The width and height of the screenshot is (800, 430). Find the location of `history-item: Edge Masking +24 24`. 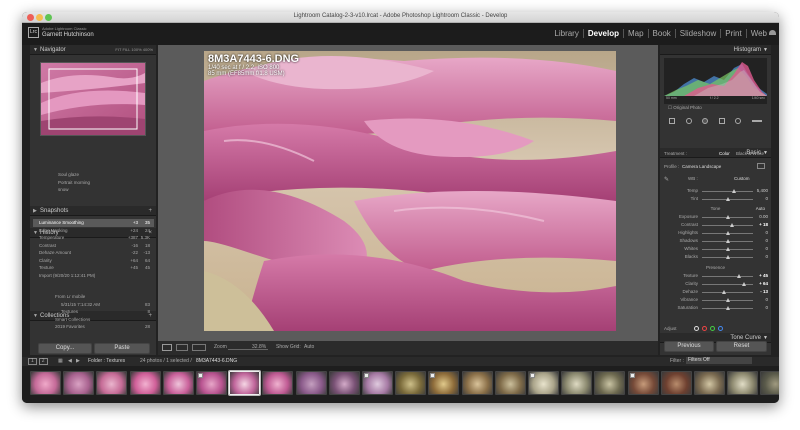

history-item: Edge Masking +24 24 is located at coordinates (93, 231).